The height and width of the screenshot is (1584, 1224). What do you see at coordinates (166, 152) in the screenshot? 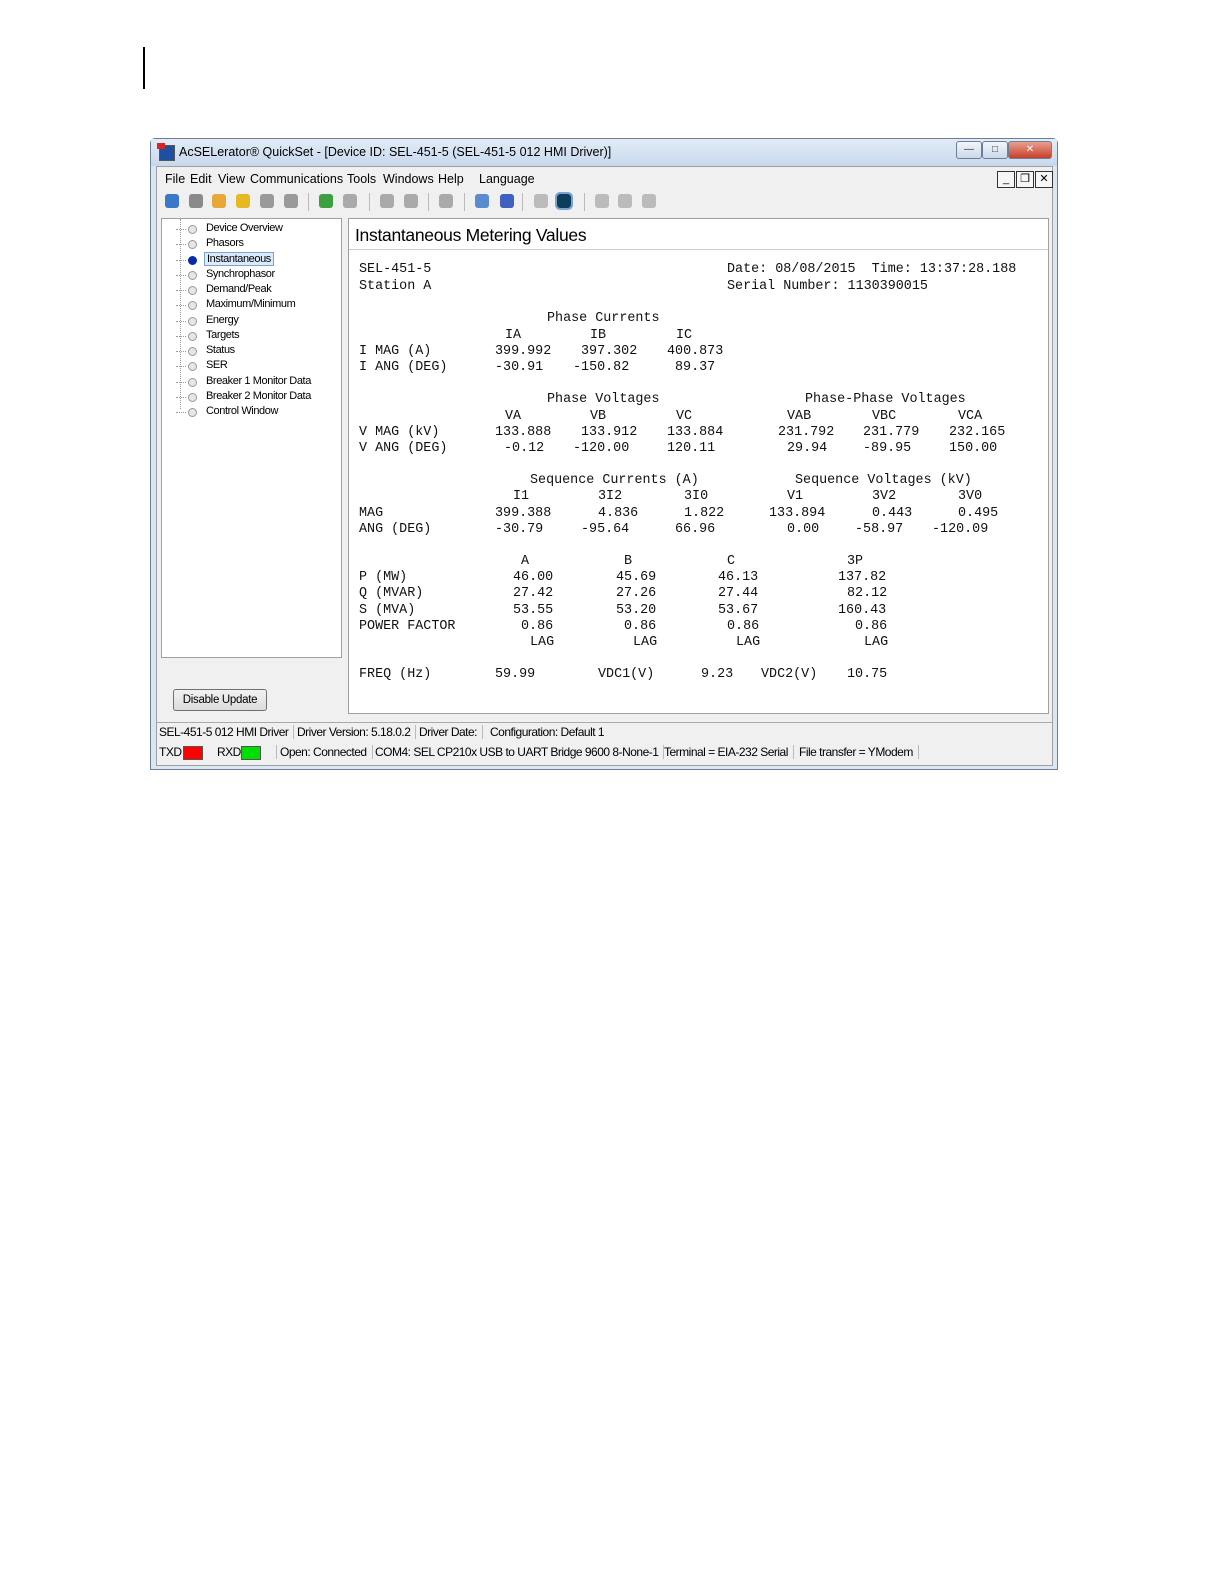
I see `app-icon` at bounding box center [166, 152].